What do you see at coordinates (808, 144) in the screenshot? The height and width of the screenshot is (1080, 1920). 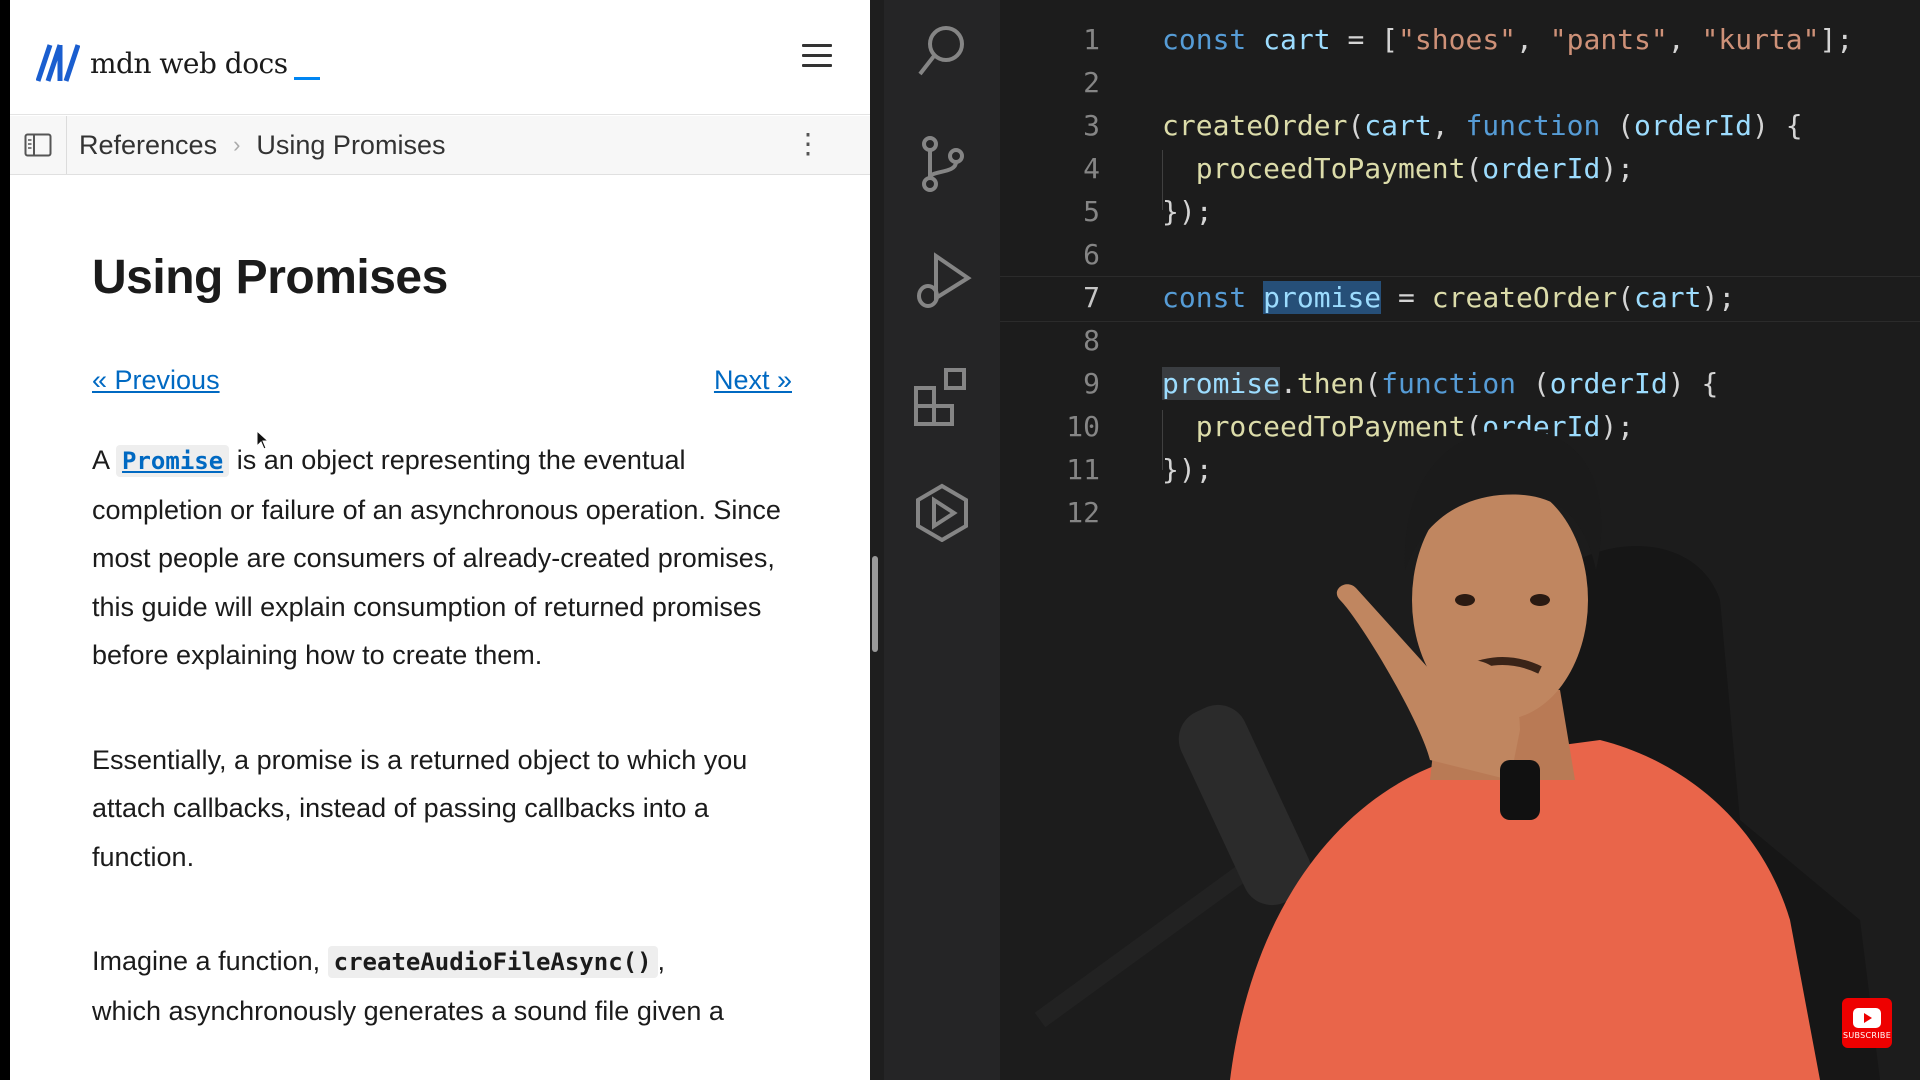 I see `more-options-icon: ⋮` at bounding box center [808, 144].